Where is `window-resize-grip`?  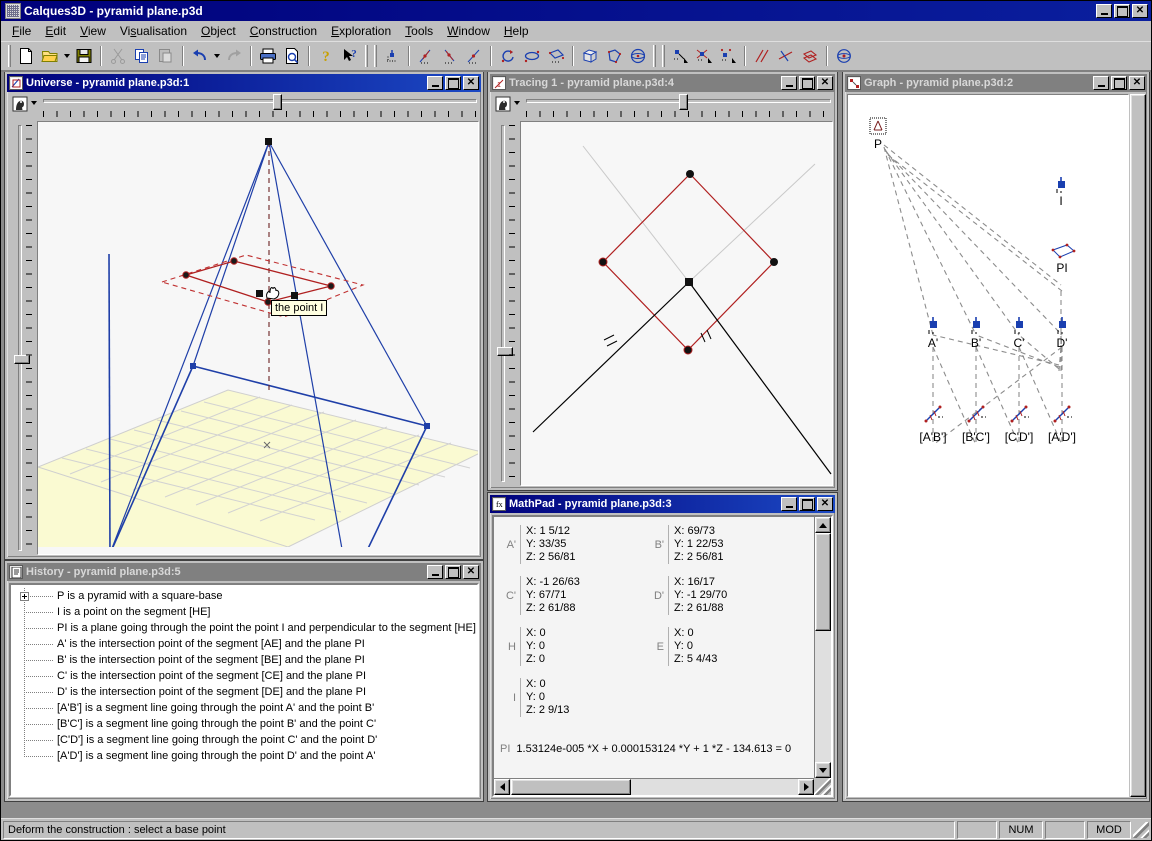
window-resize-grip is located at coordinates (1141, 829).